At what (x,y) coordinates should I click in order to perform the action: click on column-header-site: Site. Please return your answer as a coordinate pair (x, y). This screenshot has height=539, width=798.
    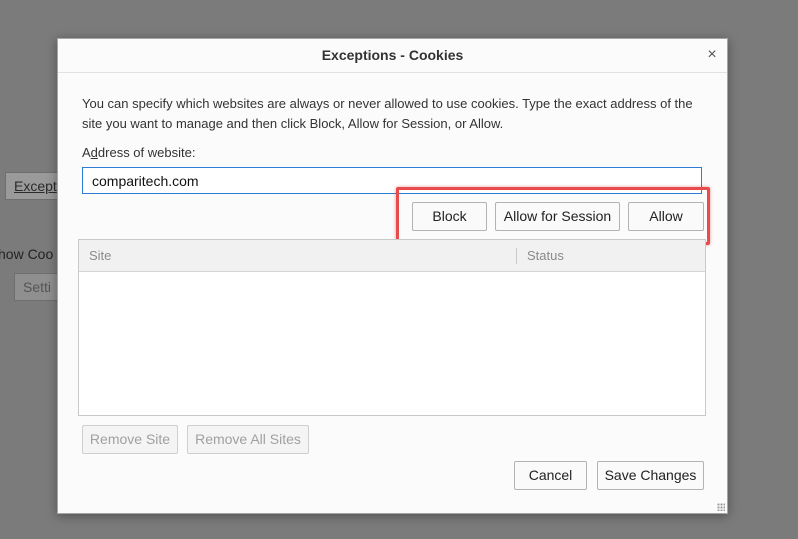
    Looking at the image, I should click on (100, 255).